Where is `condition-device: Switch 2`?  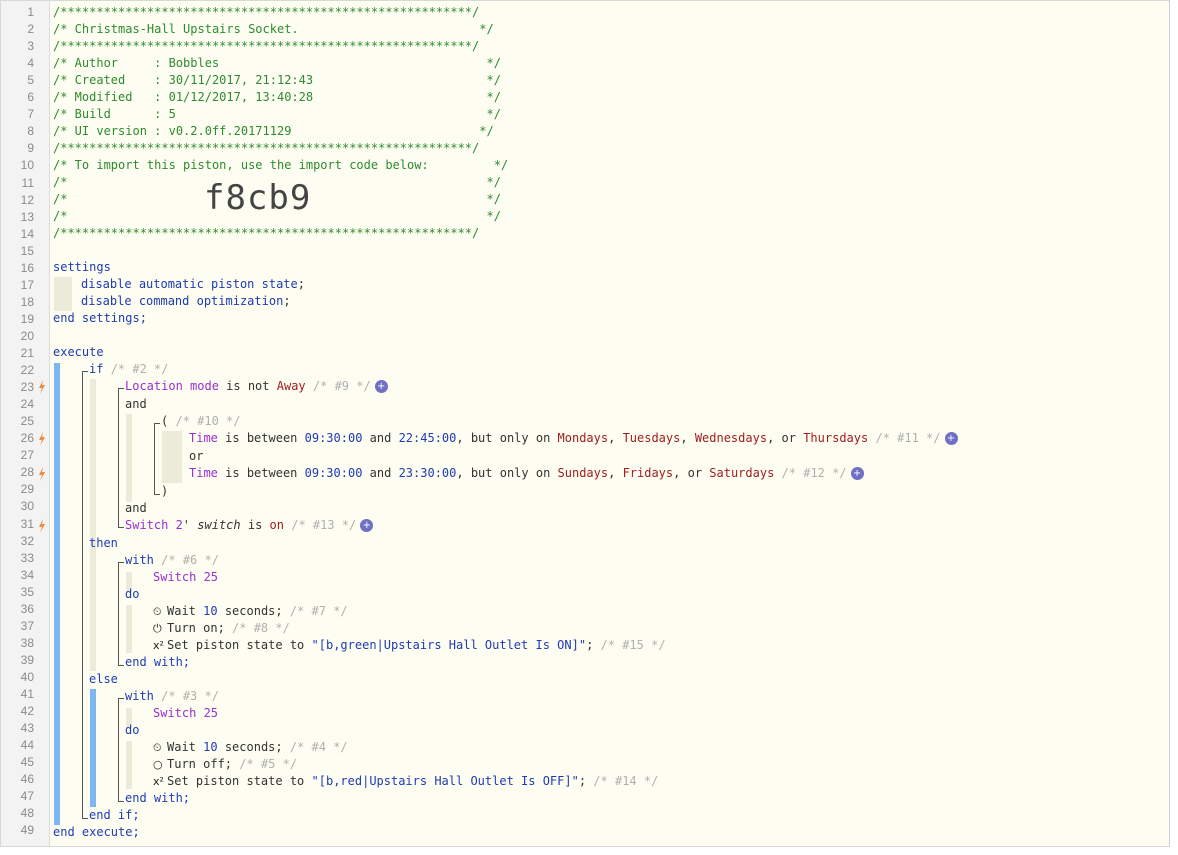
condition-device: Switch 2 is located at coordinates (154, 525).